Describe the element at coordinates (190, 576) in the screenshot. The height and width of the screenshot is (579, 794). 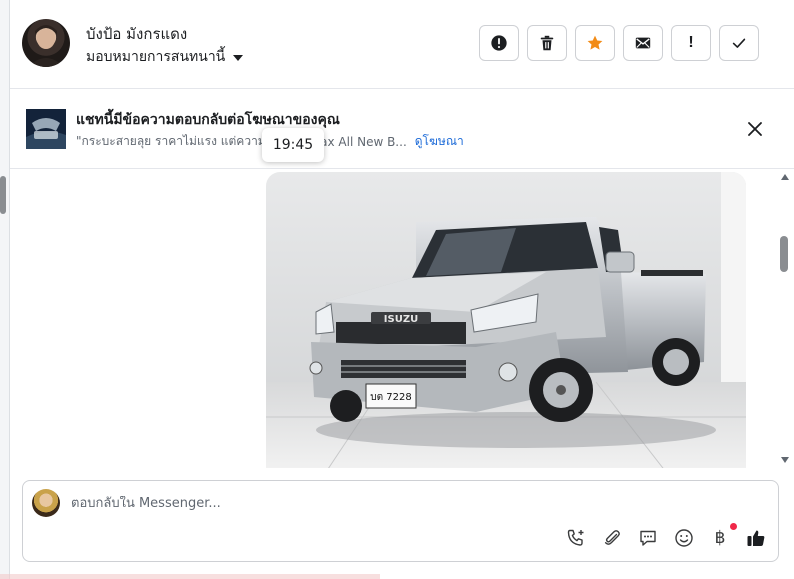
I see `bottom-edge-strip` at that location.